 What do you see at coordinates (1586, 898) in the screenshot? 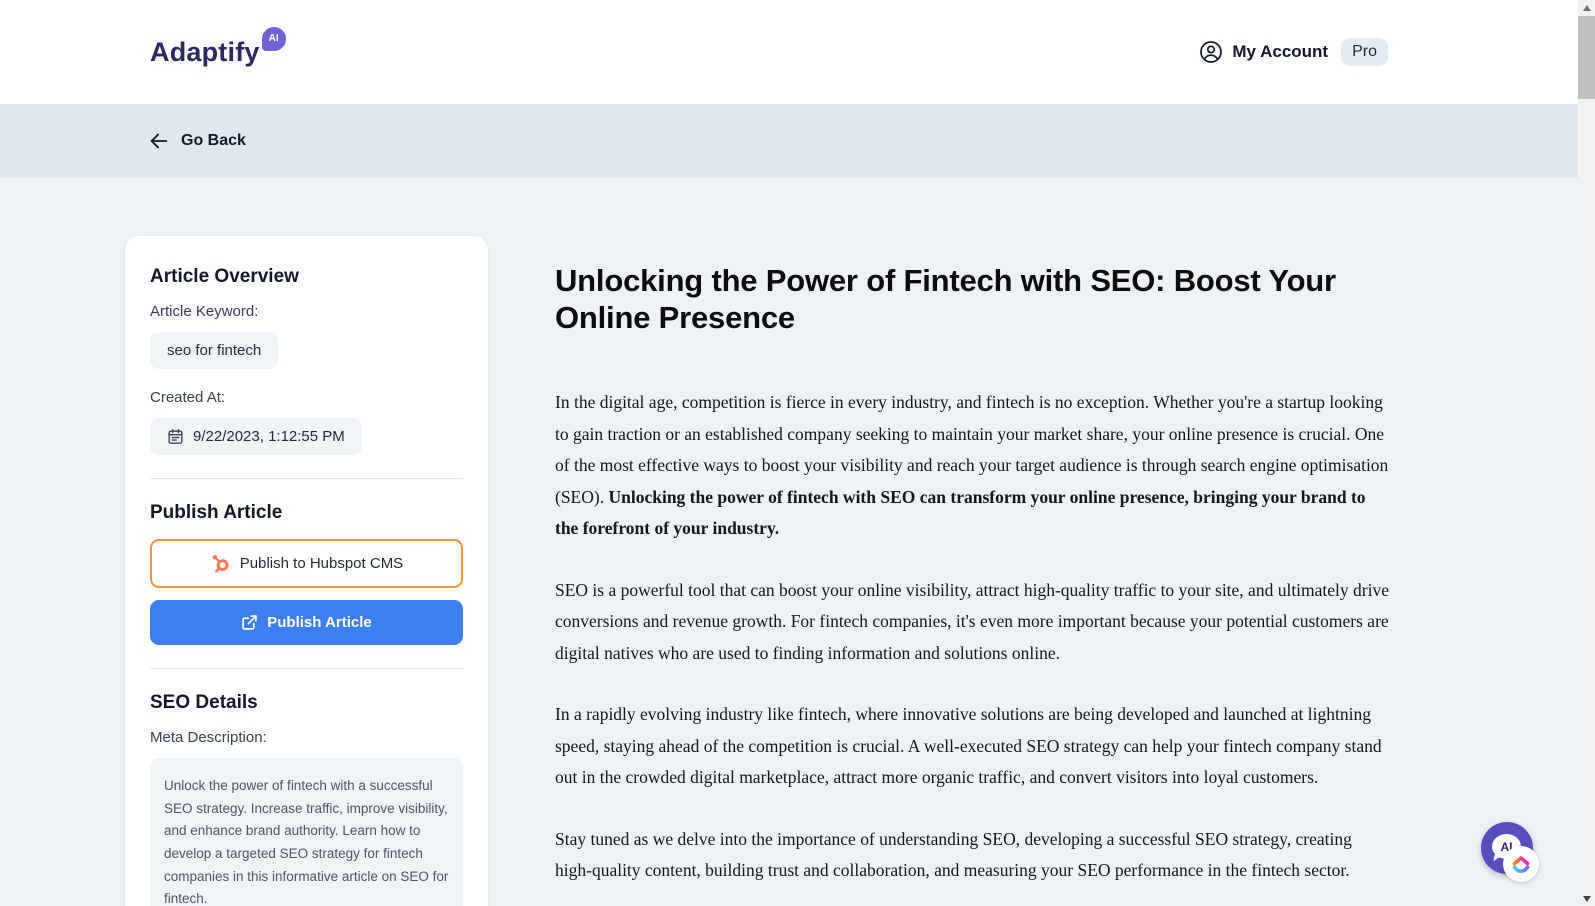
I see `scrollbar-down-arrow` at bounding box center [1586, 898].